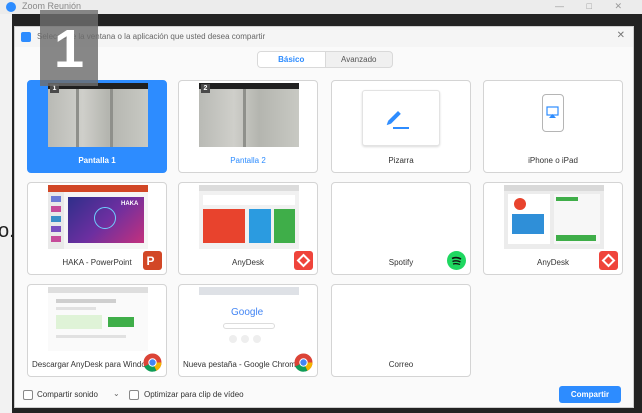  I want to click on share-tile-pantalla-2: 2 Pantalla 2, so click(248, 126).